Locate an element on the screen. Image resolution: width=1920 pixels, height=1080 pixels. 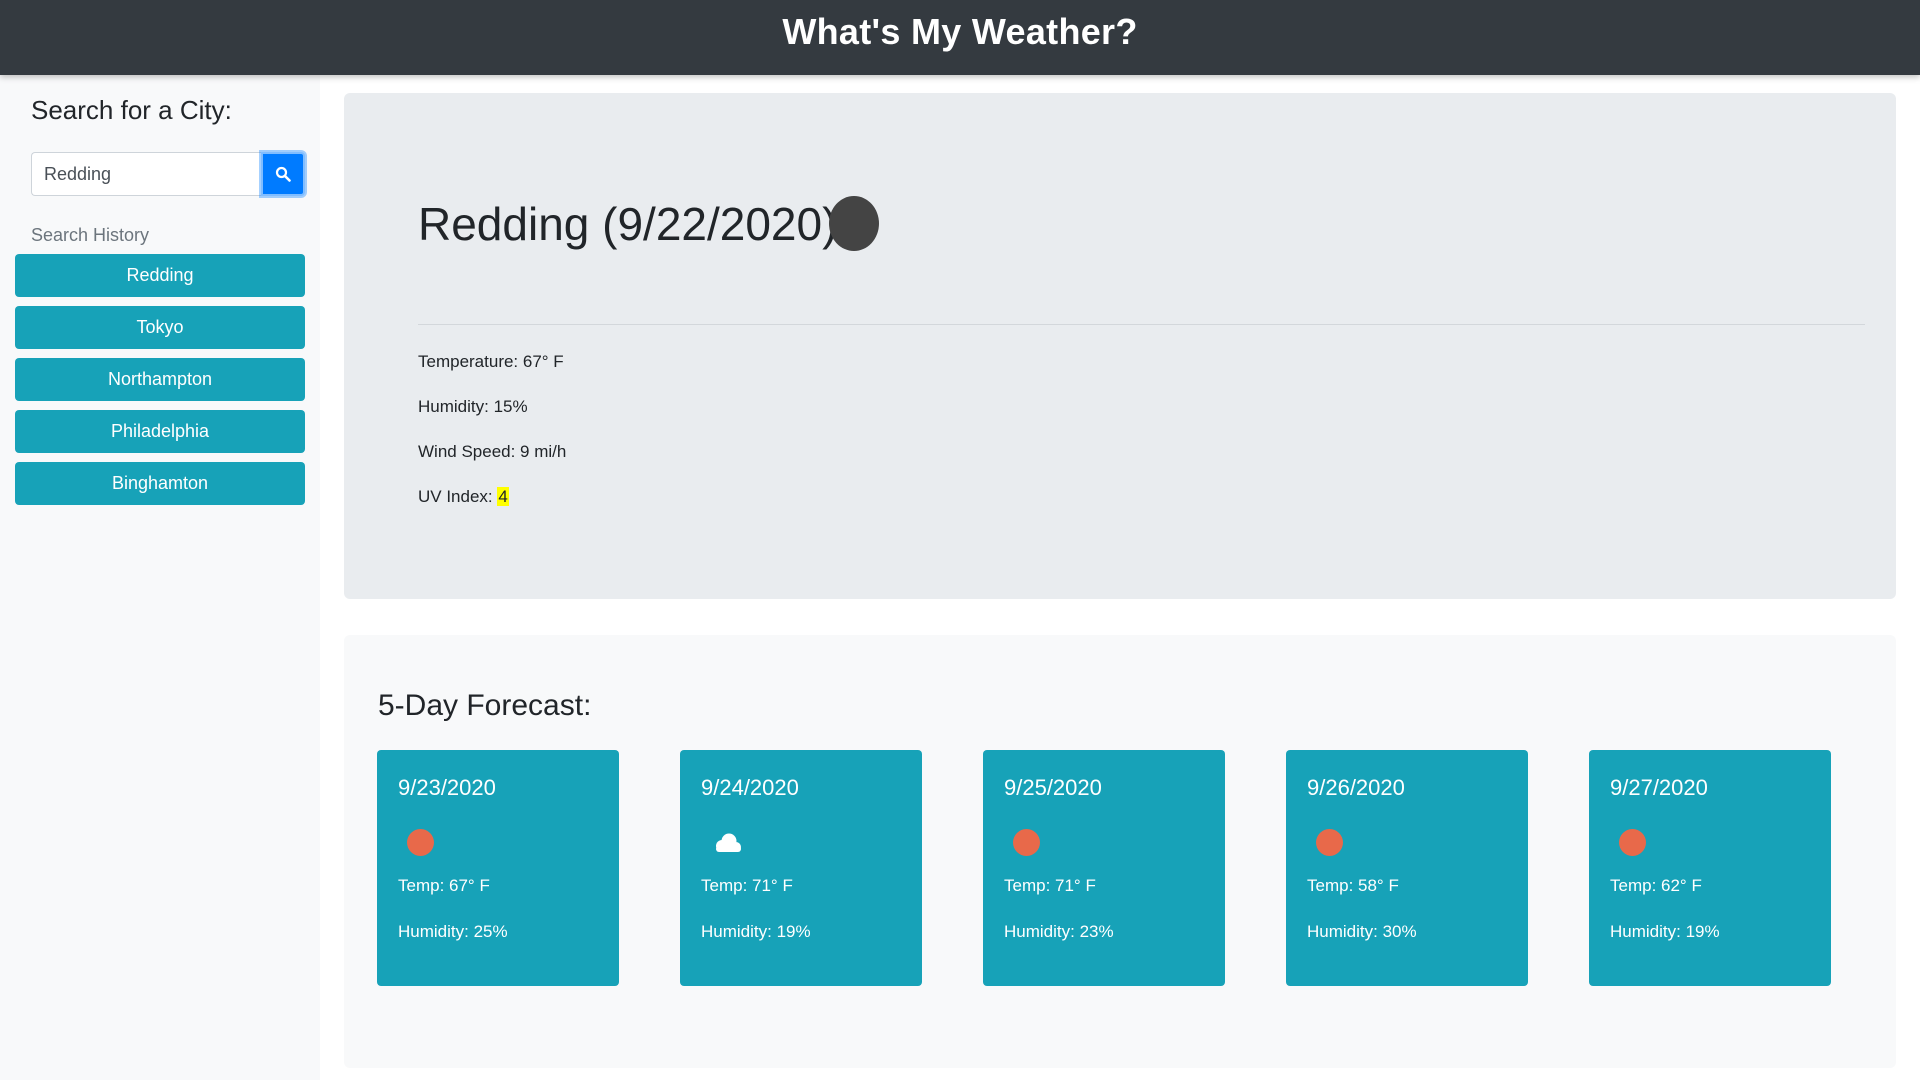
forecast-card: 9/25/2020 Temp: 71° F Humidity: 23% is located at coordinates (1104, 868).